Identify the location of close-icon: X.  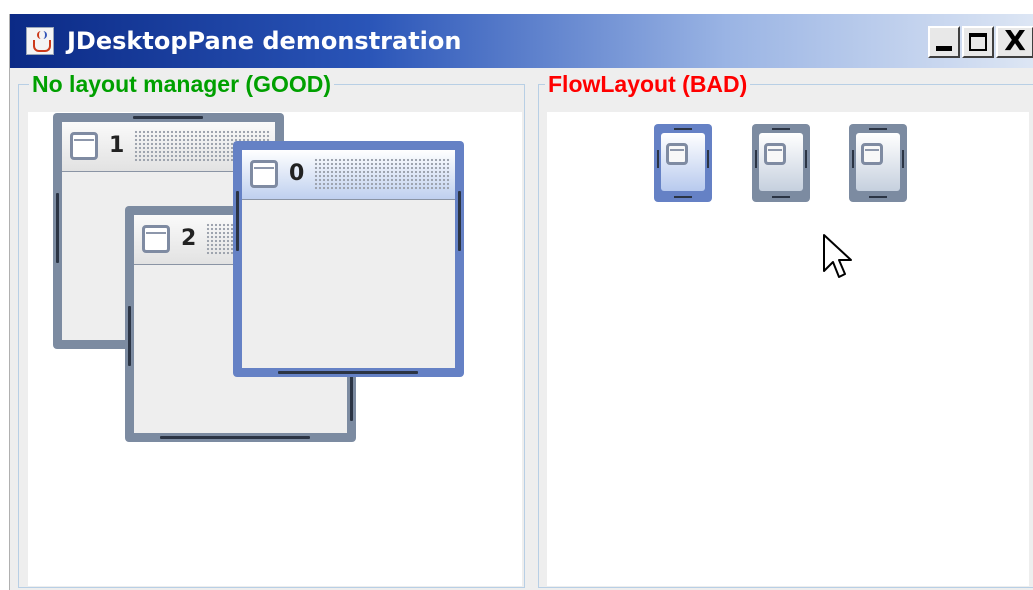
(1015, 40).